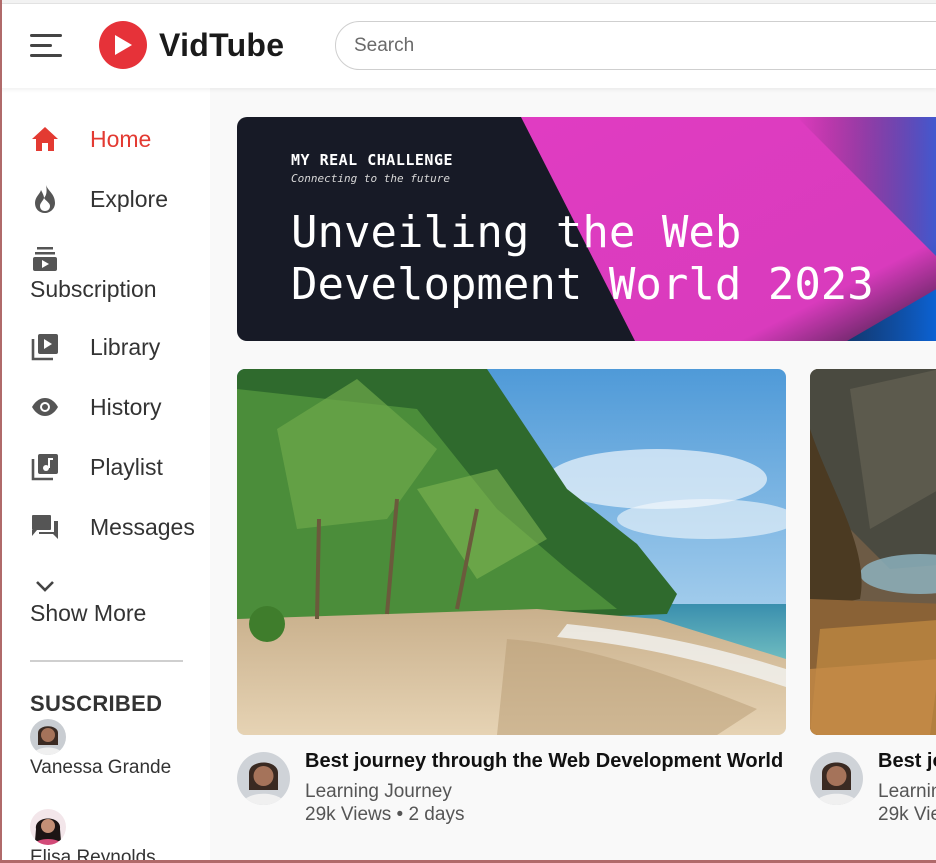  What do you see at coordinates (45, 199) in the screenshot?
I see `fire-icon` at bounding box center [45, 199].